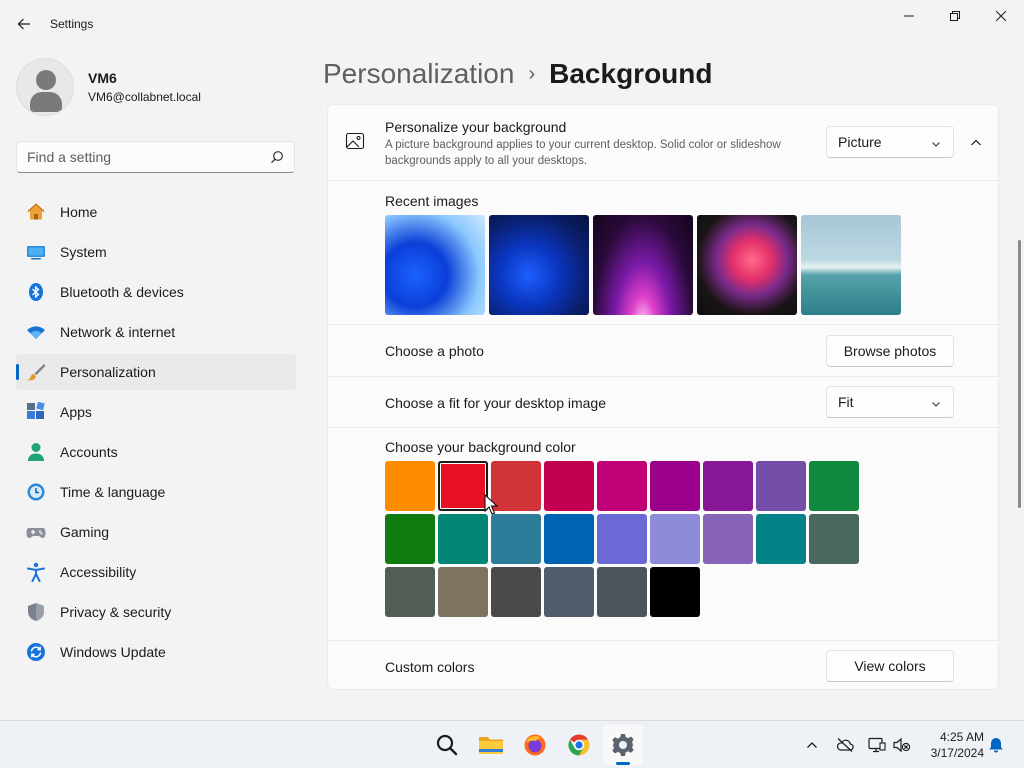  Describe the element at coordinates (156, 372) in the screenshot. I see `sidebar-item-personalization: Personalization` at that location.